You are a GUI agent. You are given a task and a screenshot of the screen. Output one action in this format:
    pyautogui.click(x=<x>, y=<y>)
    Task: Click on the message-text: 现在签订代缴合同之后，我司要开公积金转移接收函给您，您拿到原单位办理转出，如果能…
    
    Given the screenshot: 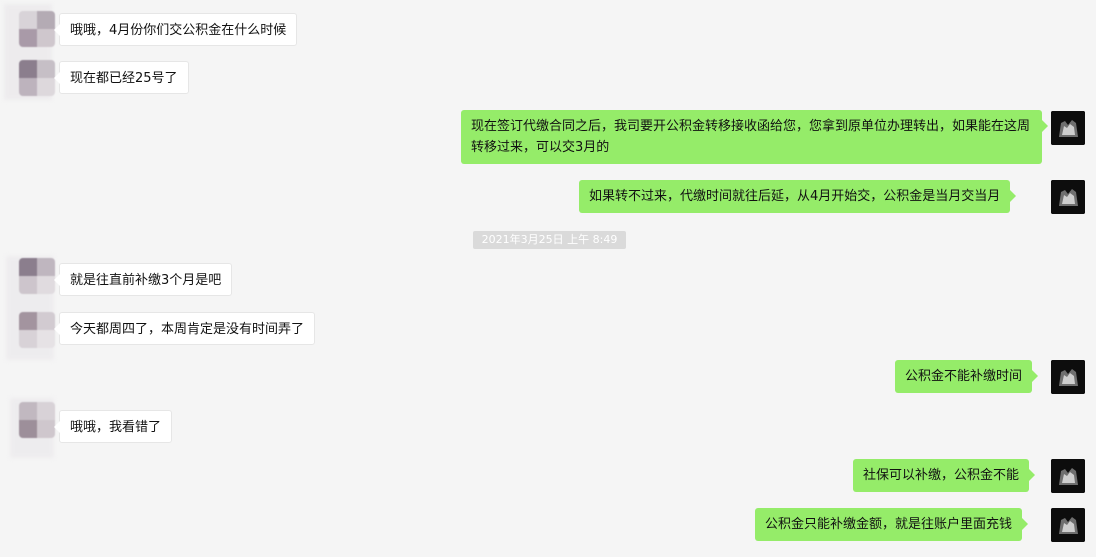 What is the action you would take?
    pyautogui.click(x=751, y=137)
    